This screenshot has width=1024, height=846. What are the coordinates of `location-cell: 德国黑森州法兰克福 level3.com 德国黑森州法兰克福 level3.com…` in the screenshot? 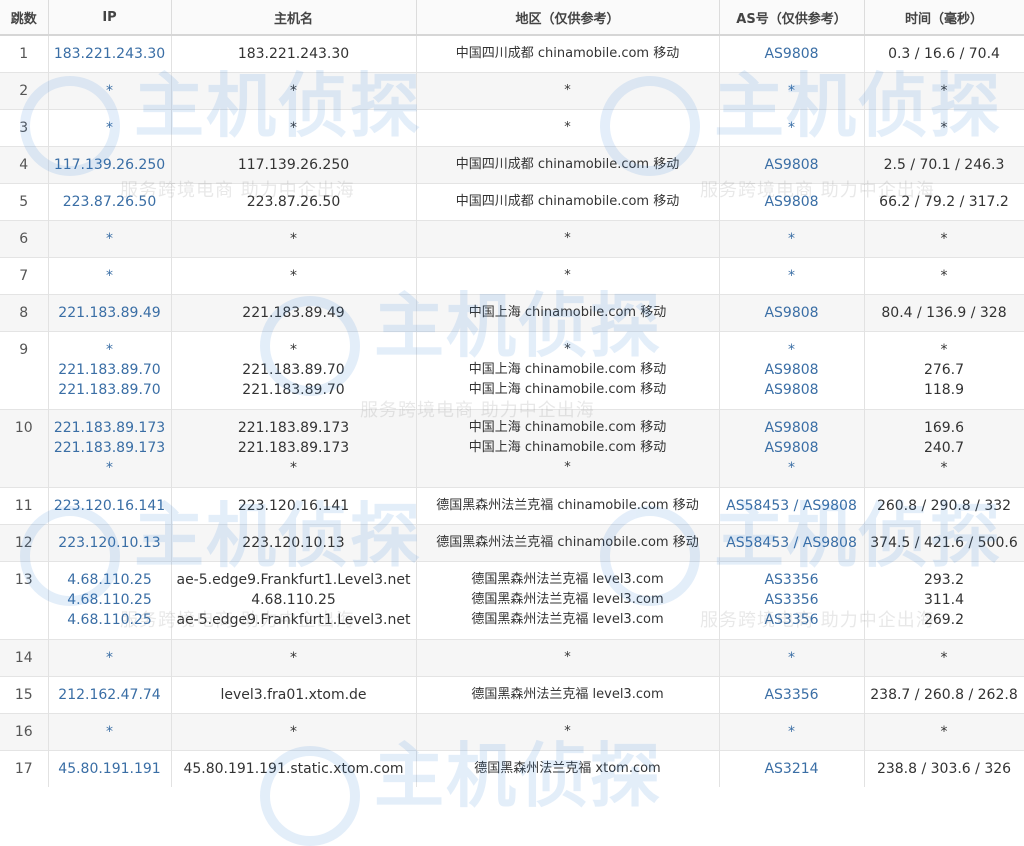 It's located at (568, 599).